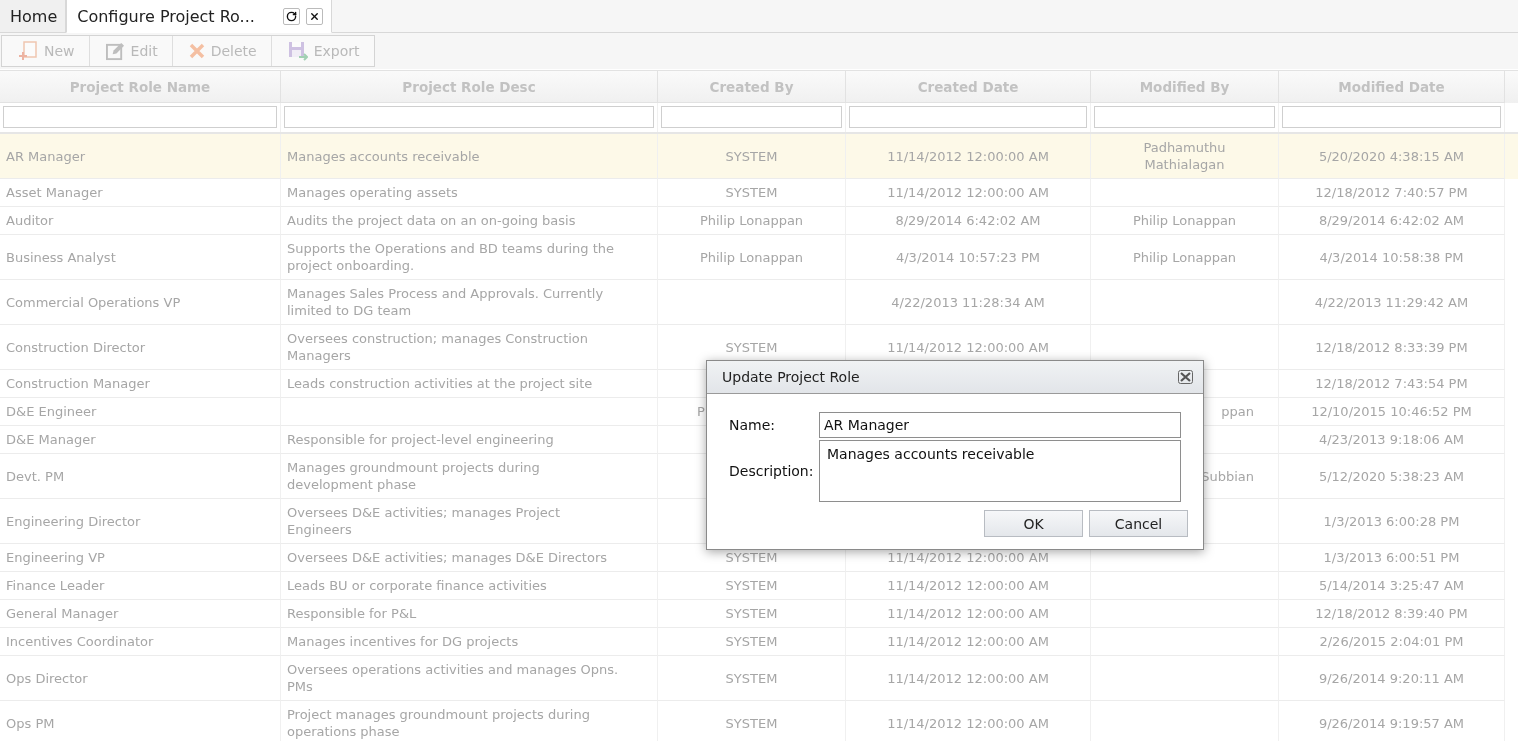 This screenshot has width=1518, height=741. Describe the element at coordinates (73, 521) in the screenshot. I see `table-cell: Engineering Director` at that location.